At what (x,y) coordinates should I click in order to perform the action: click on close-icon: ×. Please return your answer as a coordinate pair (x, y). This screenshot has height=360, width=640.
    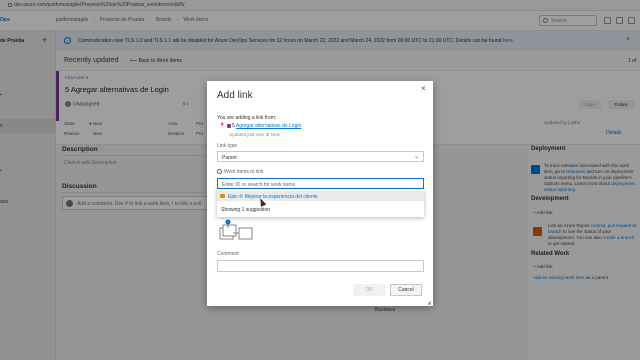
    Looking at the image, I should click on (423, 88).